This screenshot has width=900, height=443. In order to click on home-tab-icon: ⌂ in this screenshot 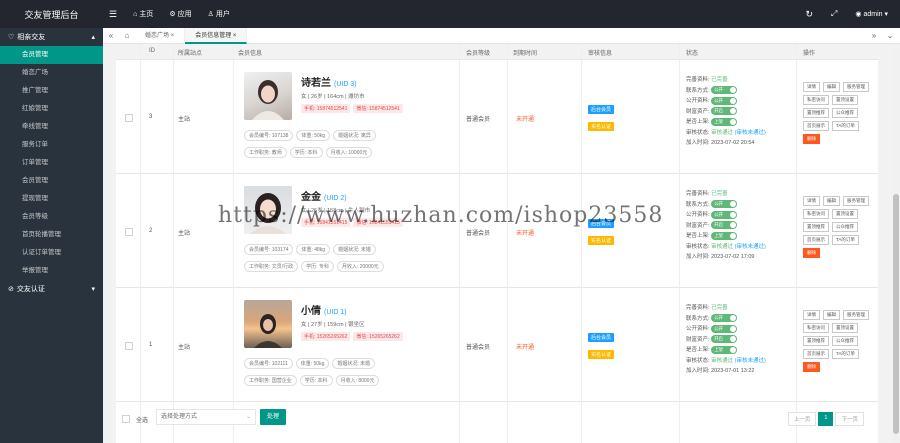, I will do `click(127, 35)`.